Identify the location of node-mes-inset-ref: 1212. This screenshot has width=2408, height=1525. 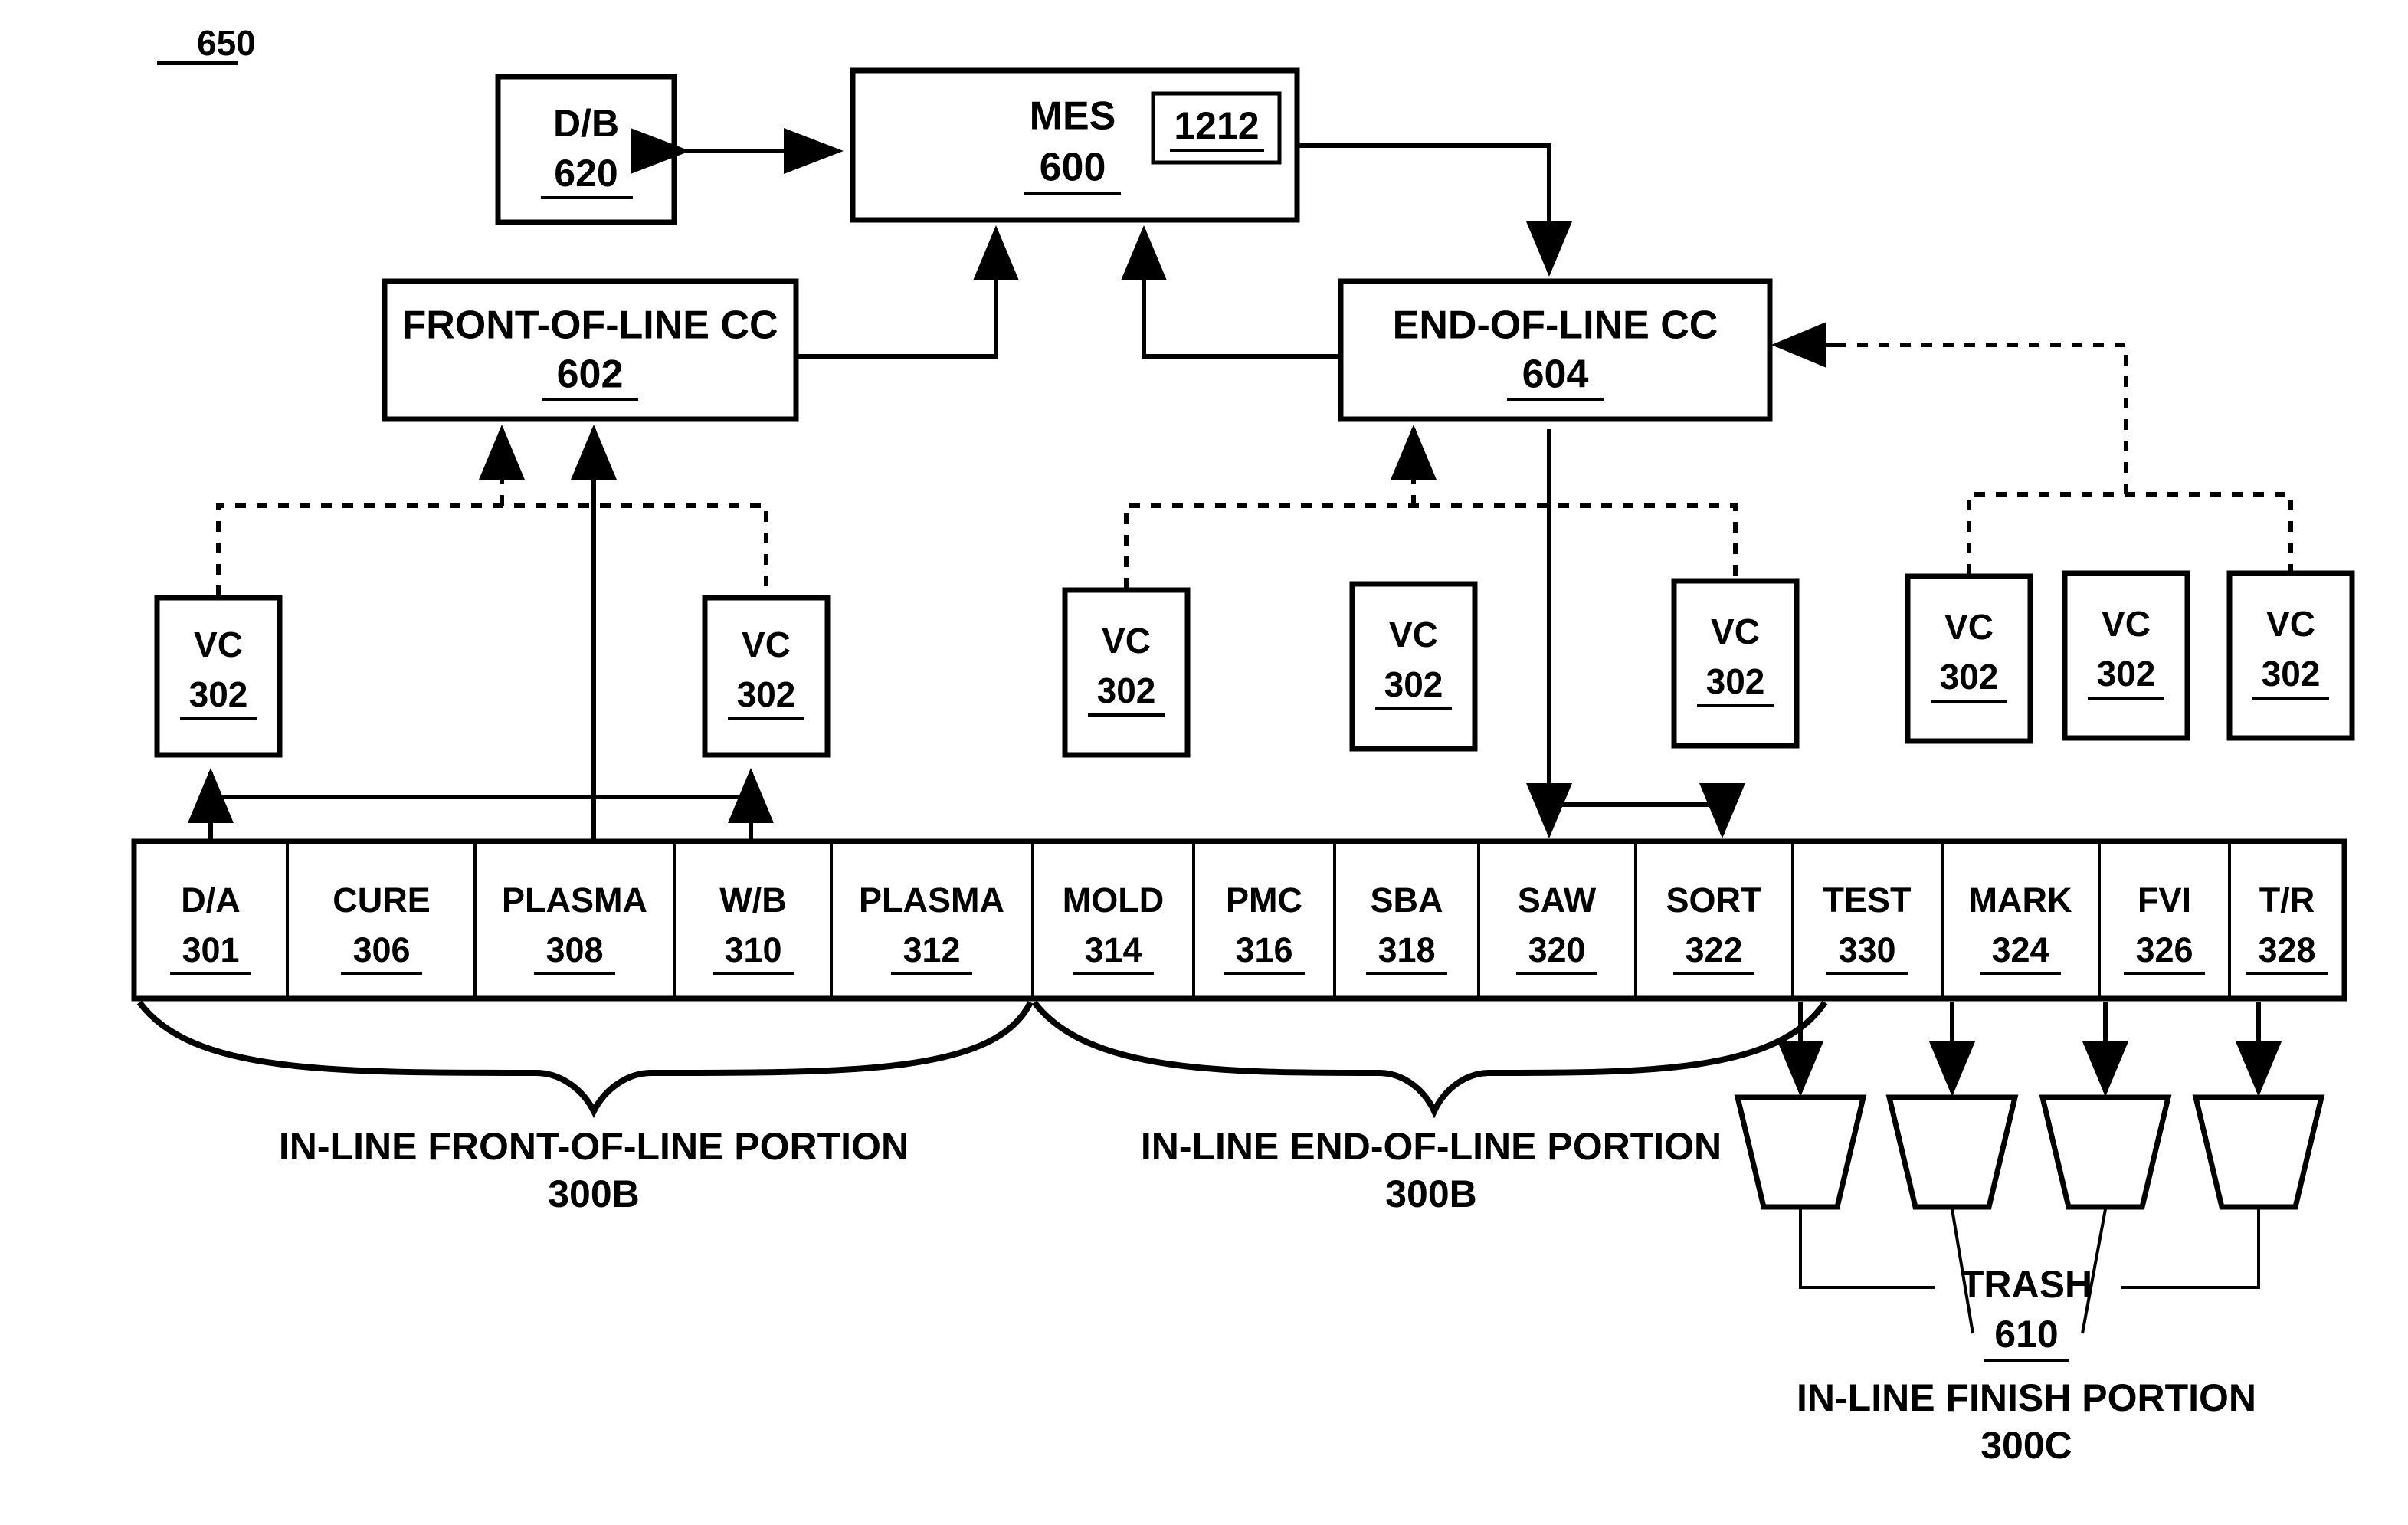
(1217, 126).